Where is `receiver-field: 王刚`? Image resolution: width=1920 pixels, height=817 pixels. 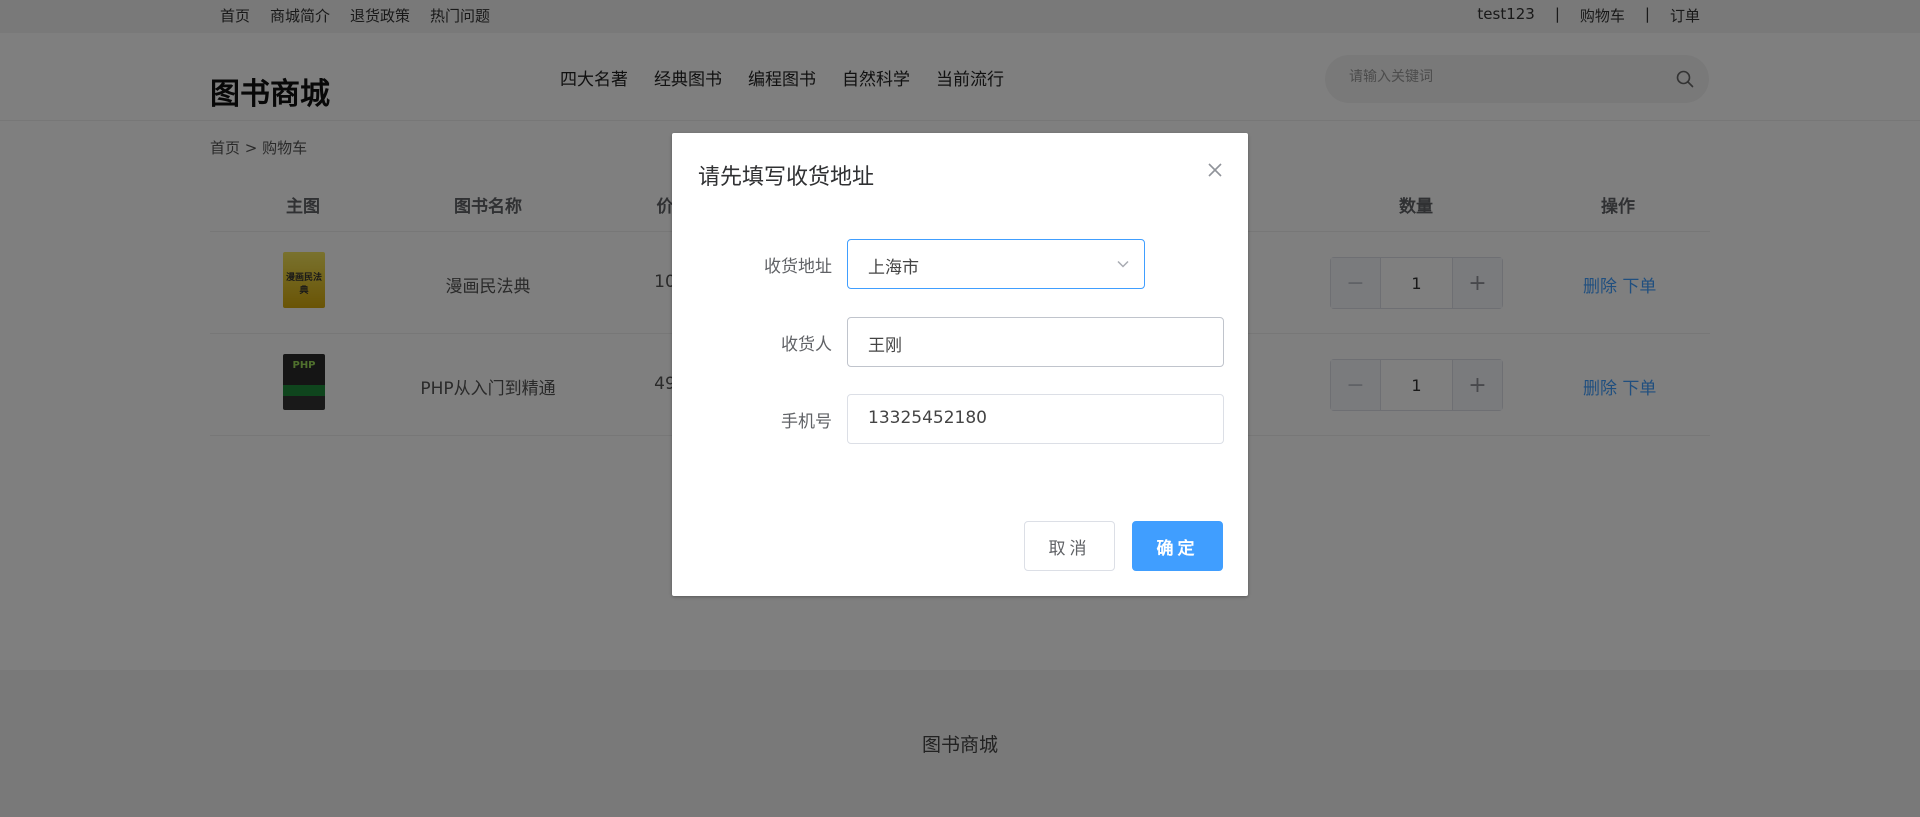
receiver-field: 王刚 is located at coordinates (1035, 342).